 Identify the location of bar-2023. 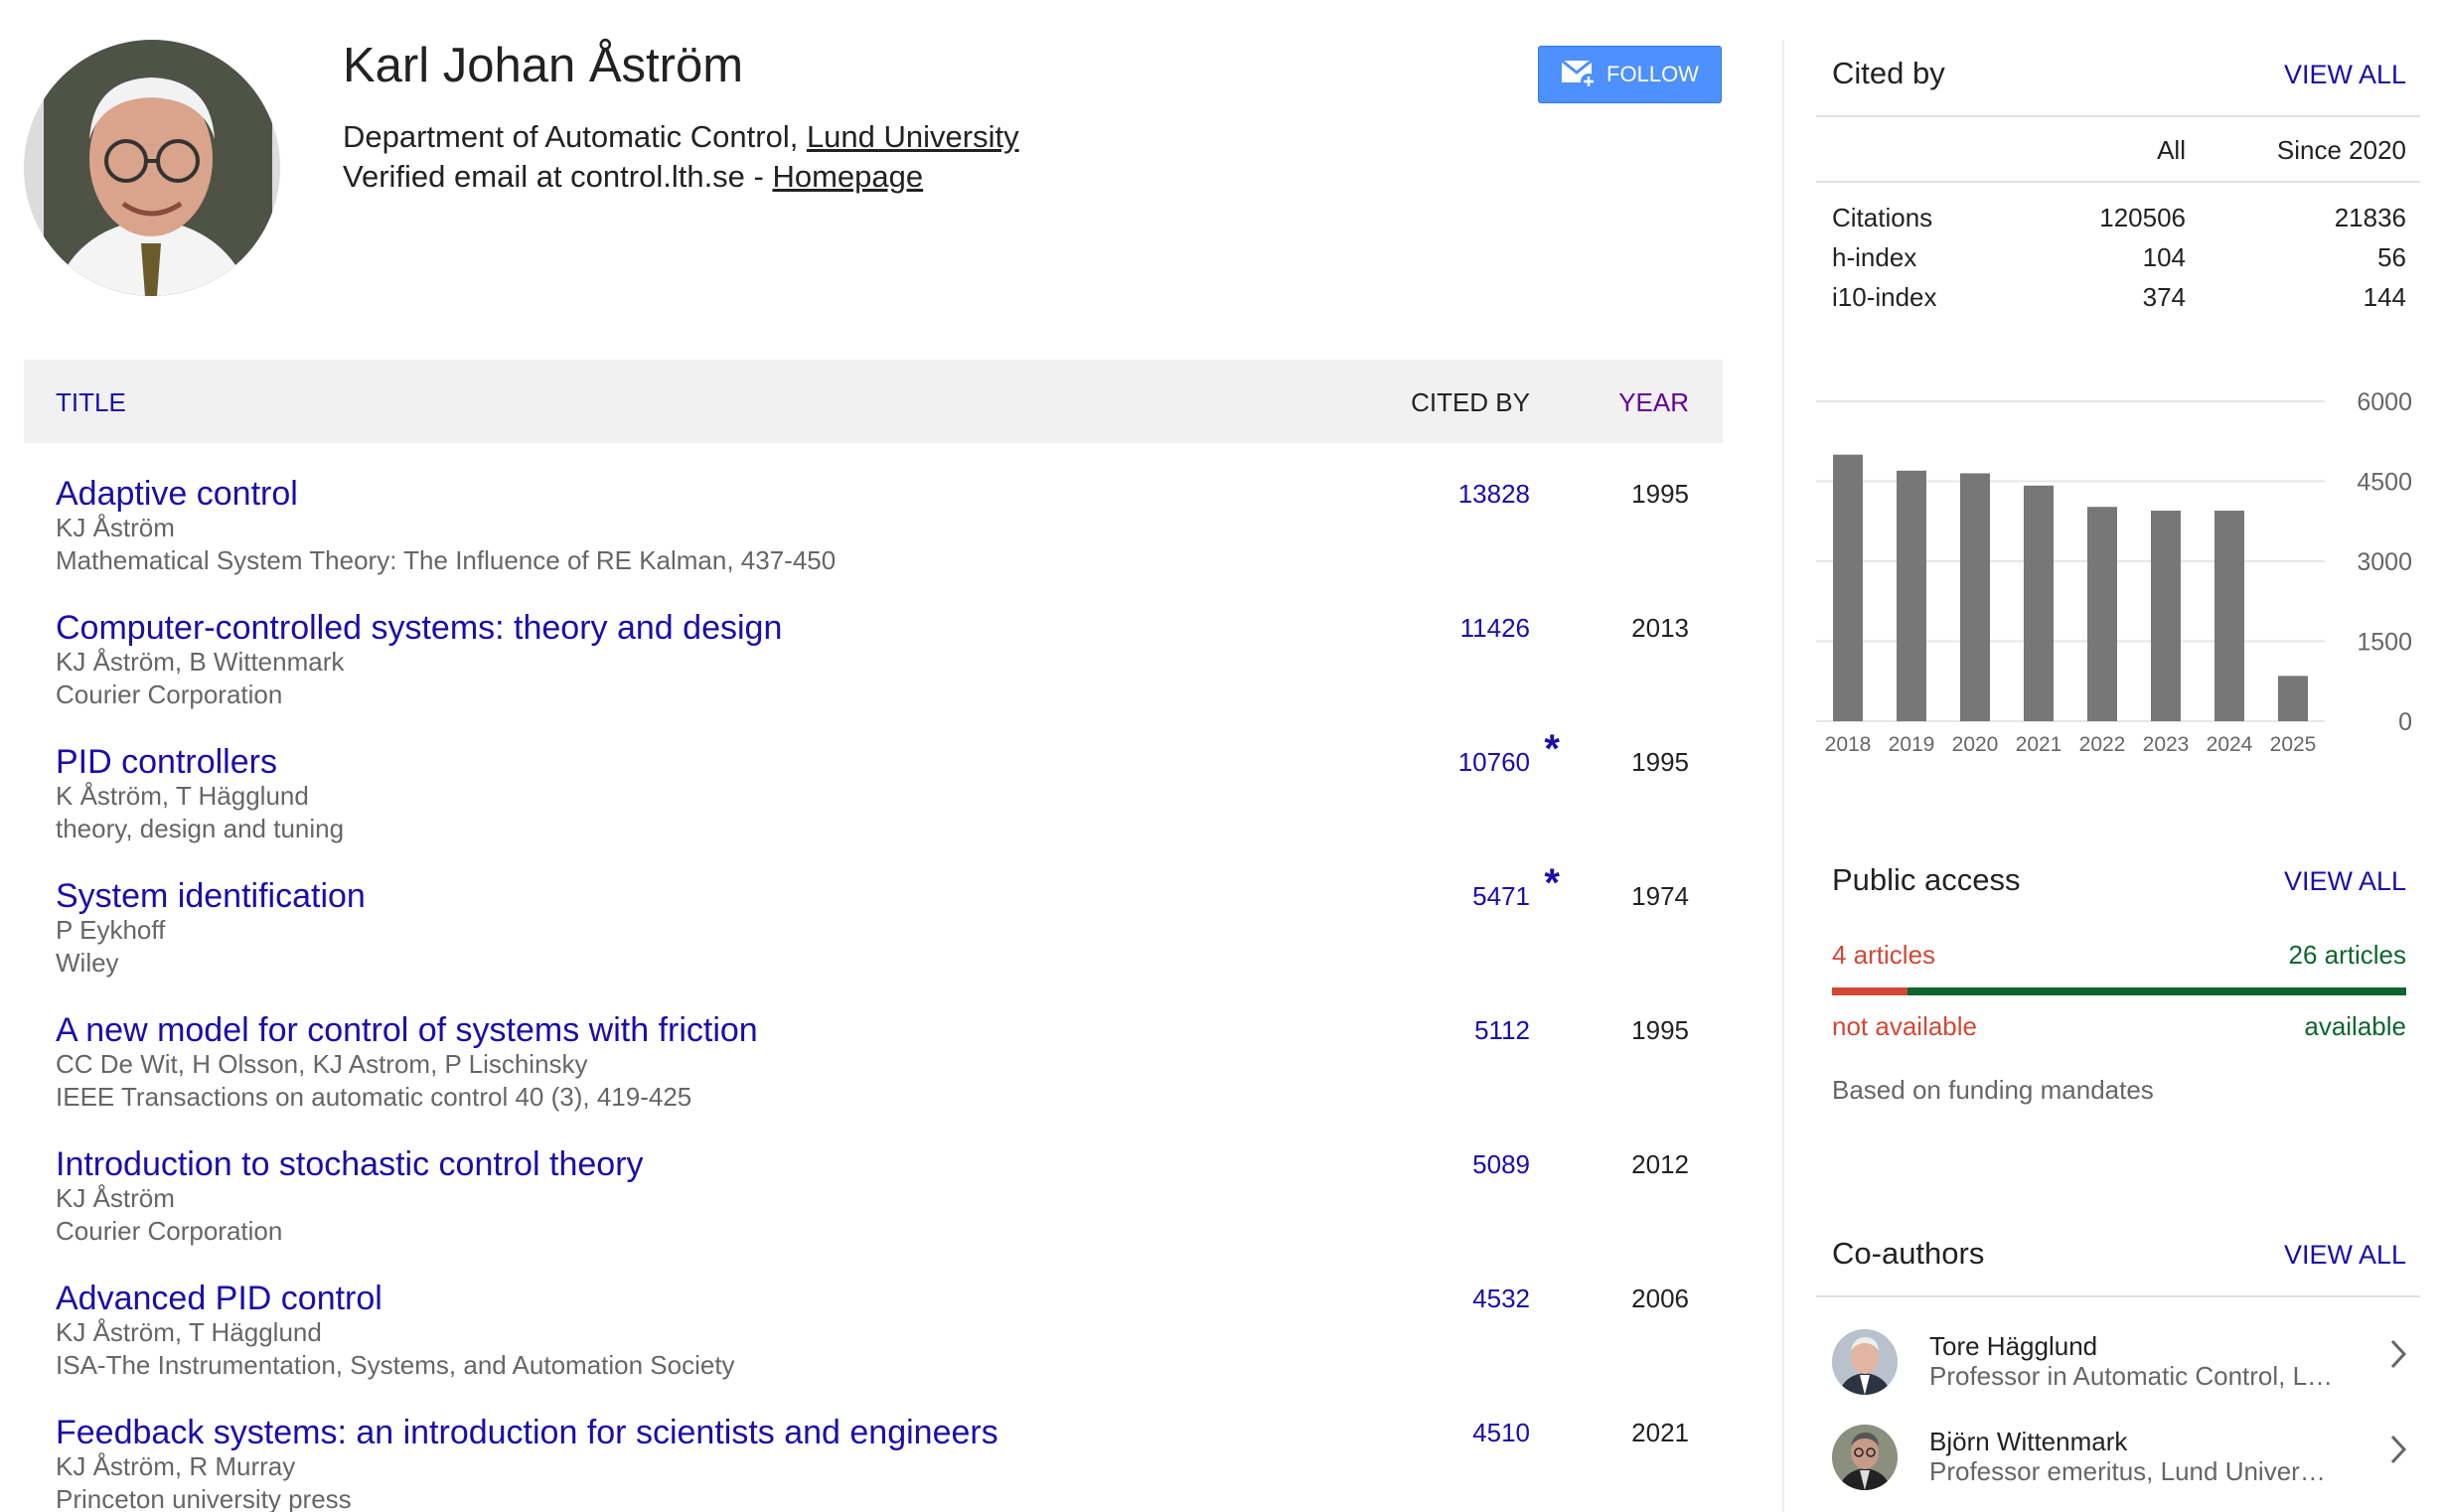
(2166, 616).